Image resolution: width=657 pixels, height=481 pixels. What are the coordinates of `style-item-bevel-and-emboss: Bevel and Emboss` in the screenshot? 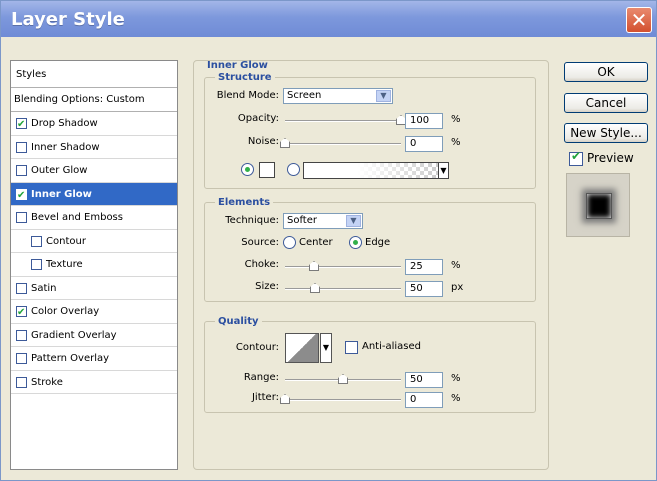 It's located at (94, 218).